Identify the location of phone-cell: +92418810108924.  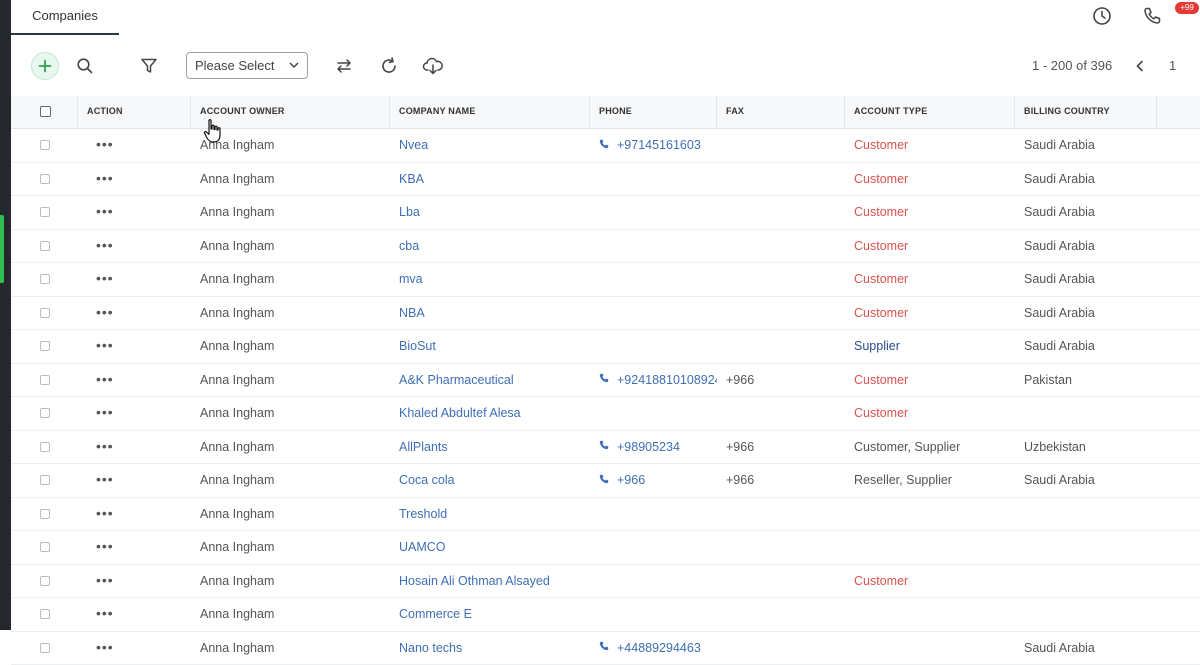
(653, 380).